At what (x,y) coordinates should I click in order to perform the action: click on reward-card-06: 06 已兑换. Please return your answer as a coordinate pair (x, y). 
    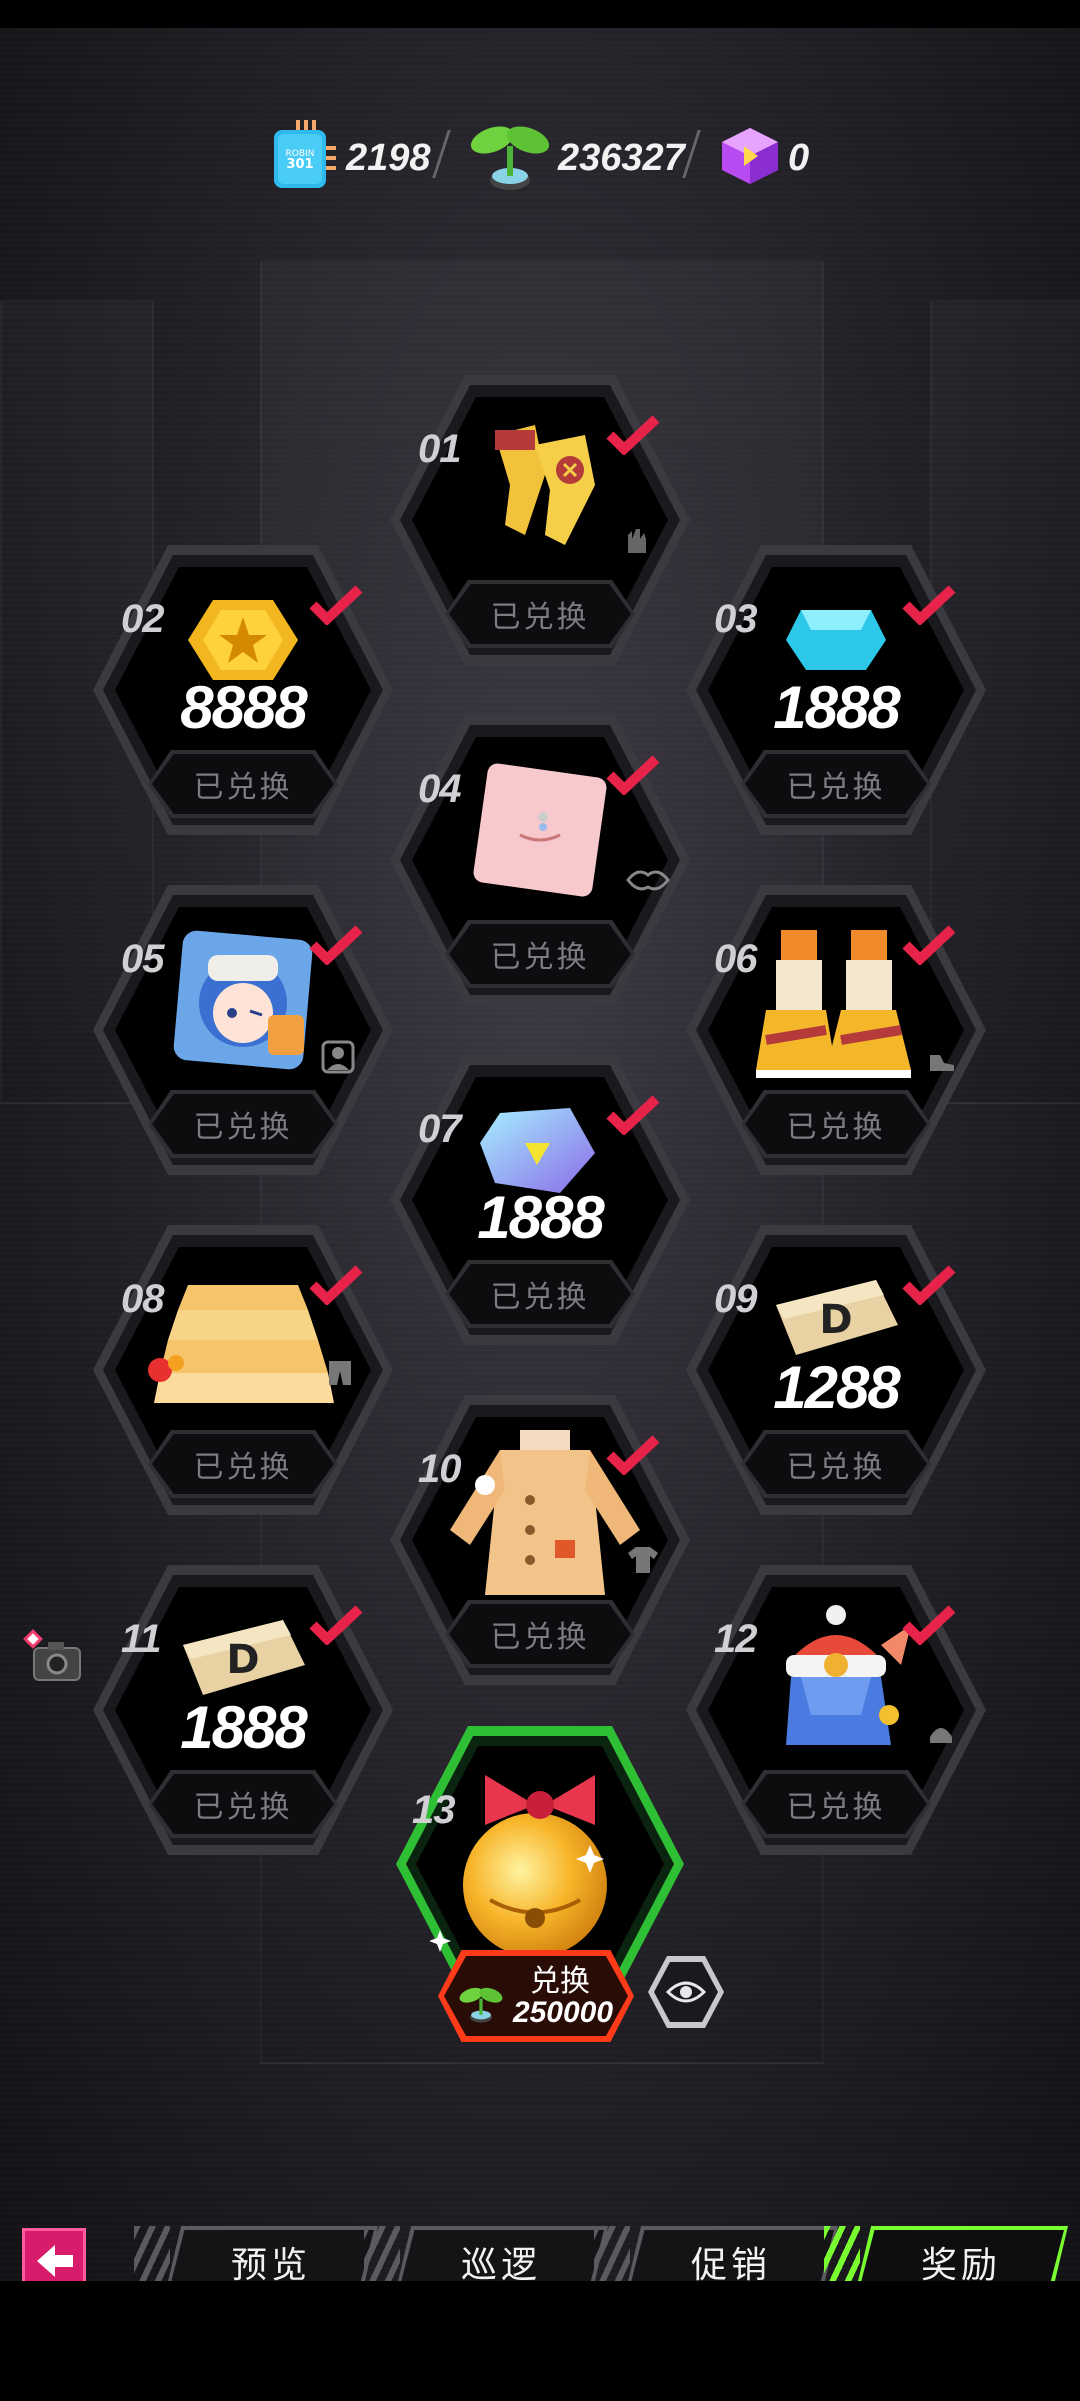
    Looking at the image, I should click on (836, 1030).